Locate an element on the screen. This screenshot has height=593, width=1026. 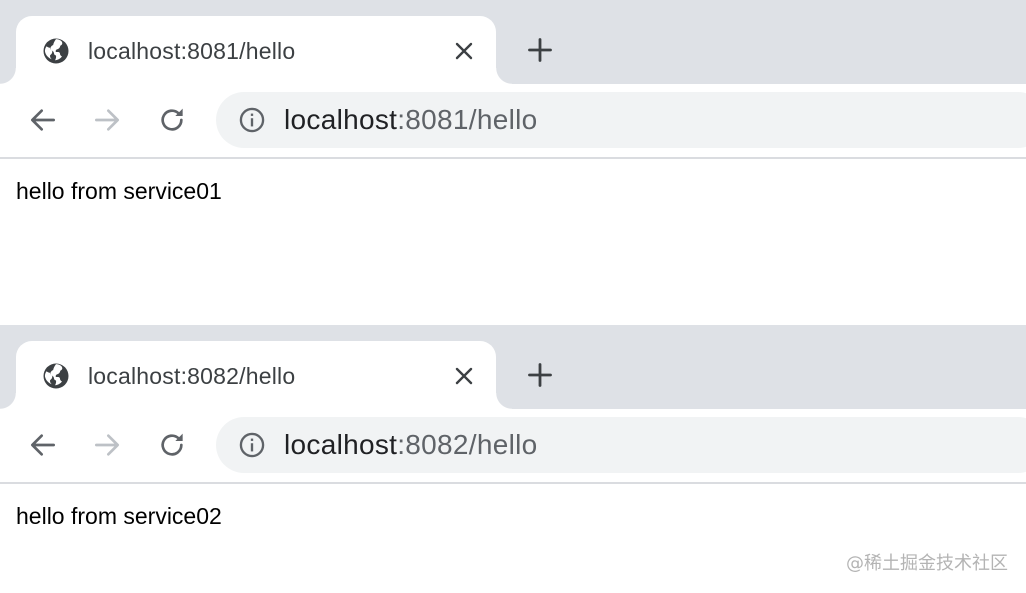
url-text: localhost:8081/hello is located at coordinates (411, 120).